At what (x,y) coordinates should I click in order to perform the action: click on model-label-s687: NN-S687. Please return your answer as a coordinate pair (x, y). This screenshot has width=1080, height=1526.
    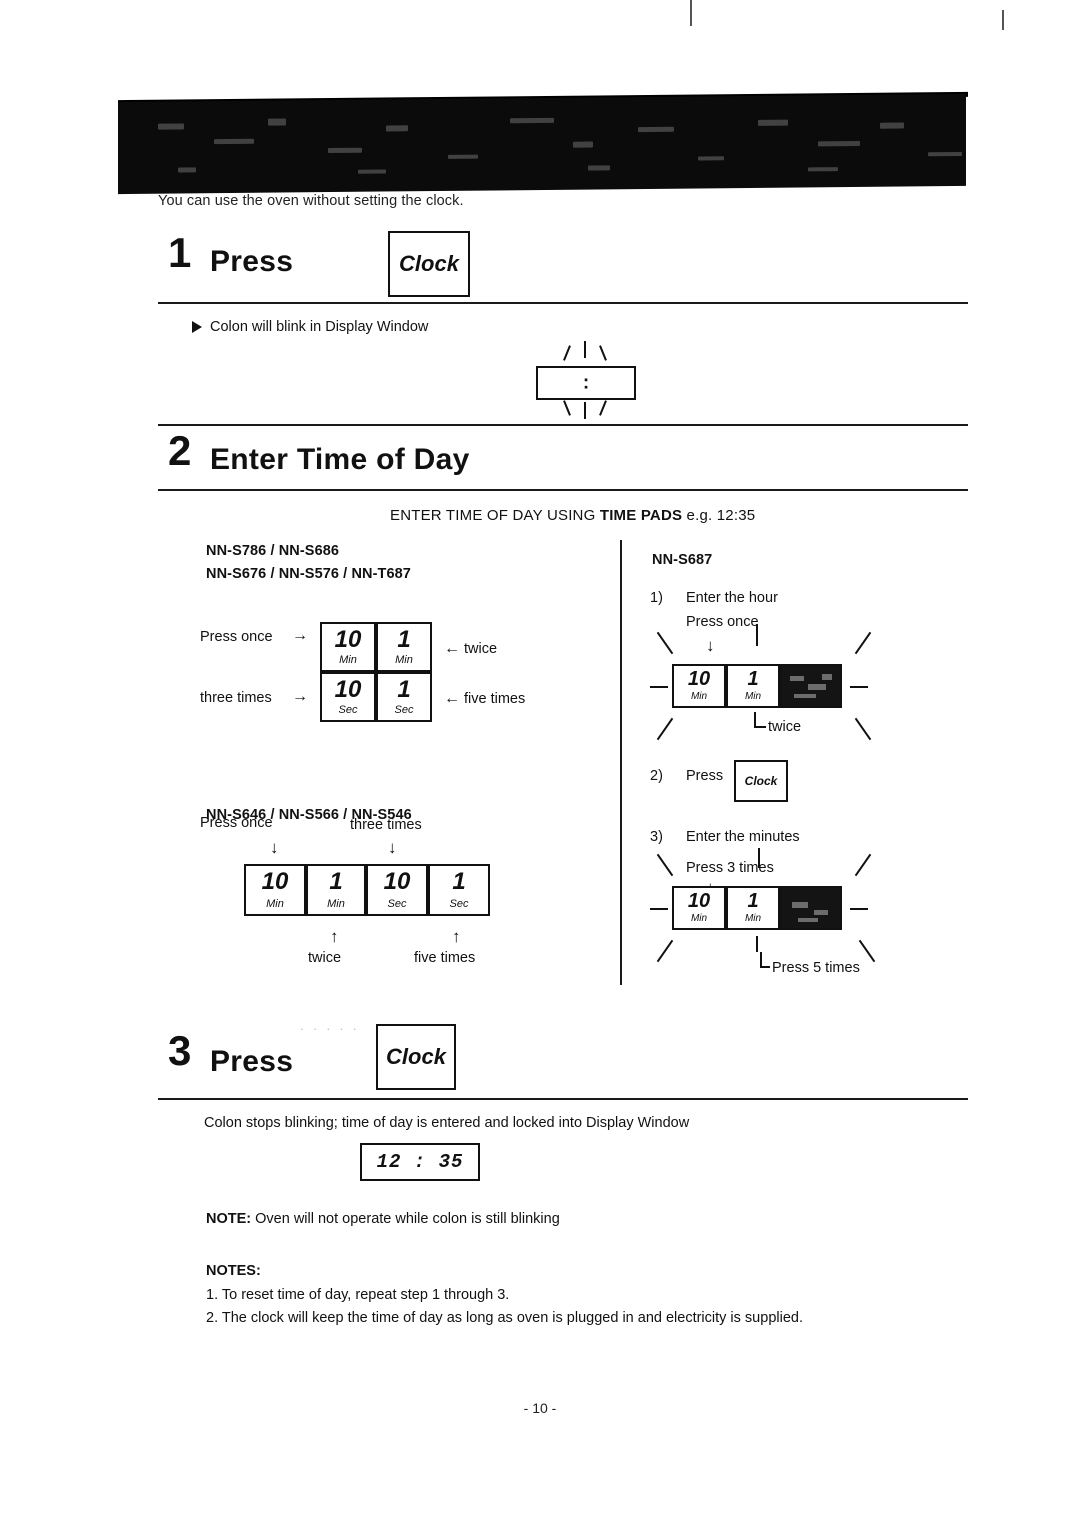
    Looking at the image, I should click on (682, 560).